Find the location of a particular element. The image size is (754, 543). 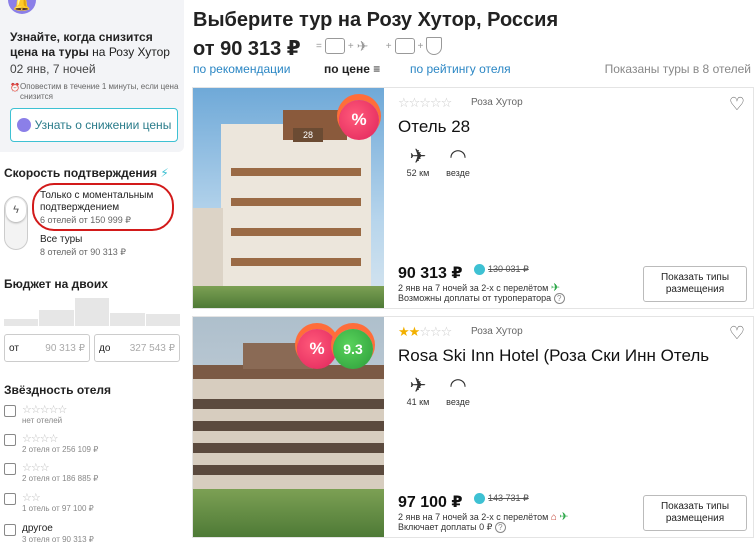

sort-desc-icon: ≡ is located at coordinates (377, 69).